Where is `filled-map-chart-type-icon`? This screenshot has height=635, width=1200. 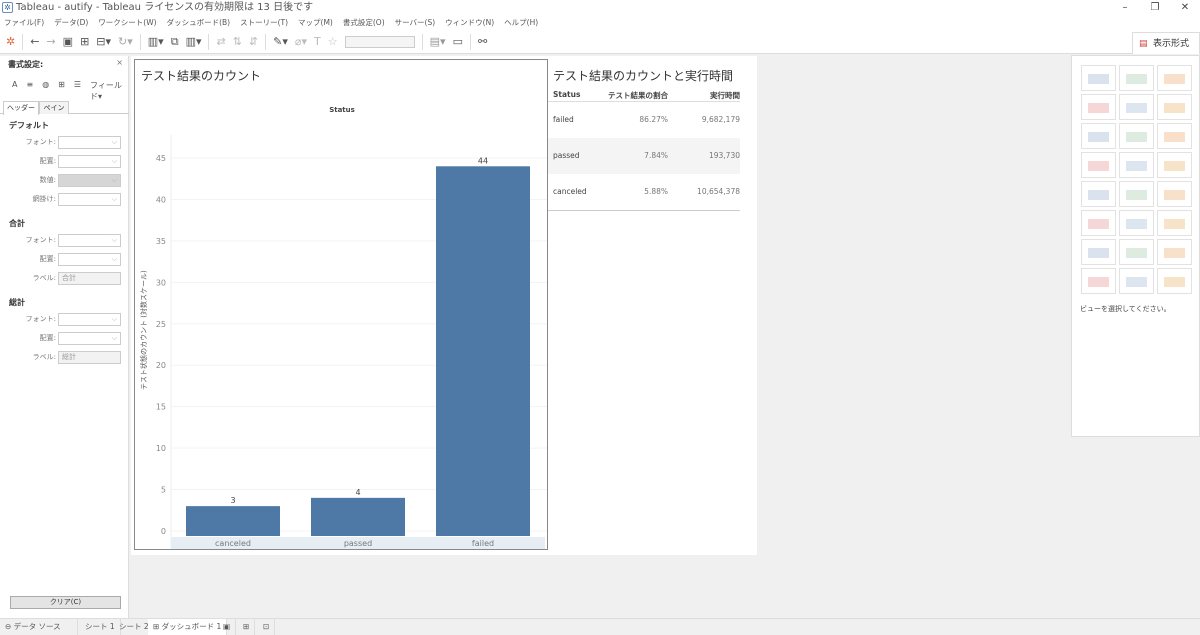 filled-map-chart-type-icon is located at coordinates (1136, 107).